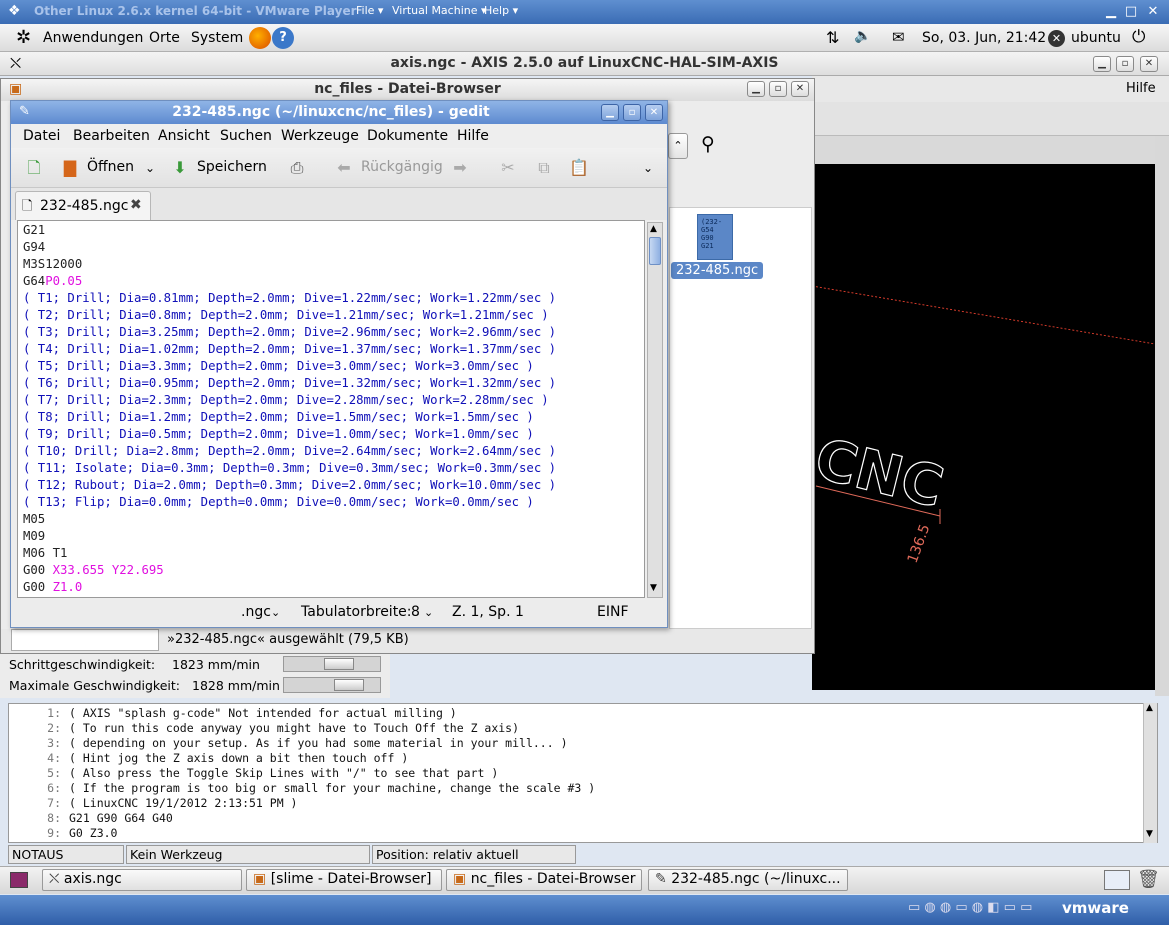 The width and height of the screenshot is (1169, 925). I want to click on editor-scrollbar: ▲ ▼, so click(655, 410).